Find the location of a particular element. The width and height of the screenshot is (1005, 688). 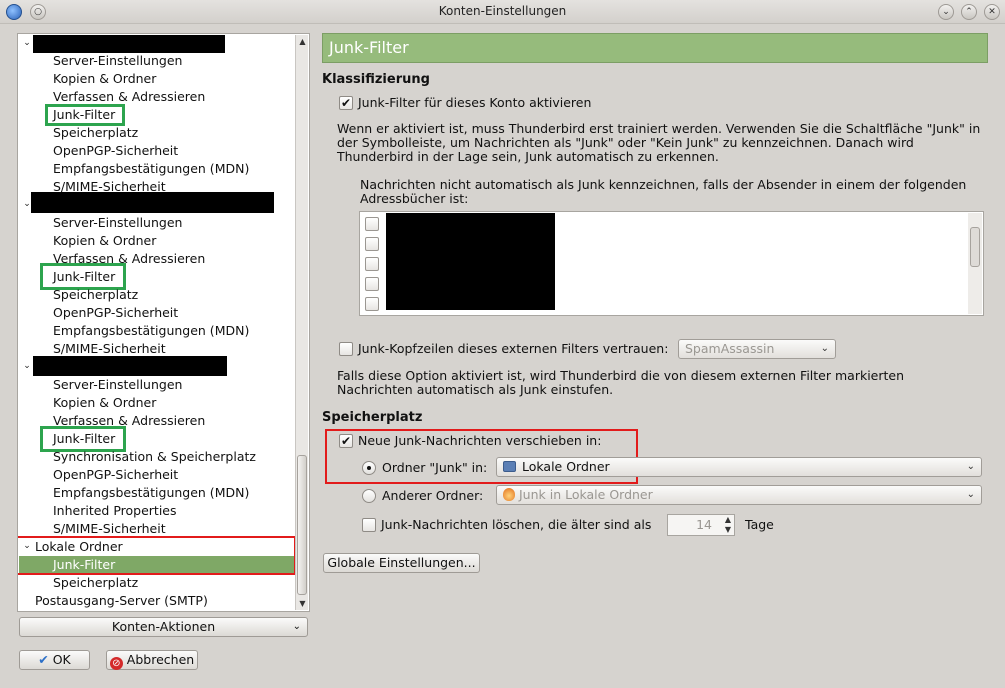

trust-headers-checkbox is located at coordinates (346, 349).